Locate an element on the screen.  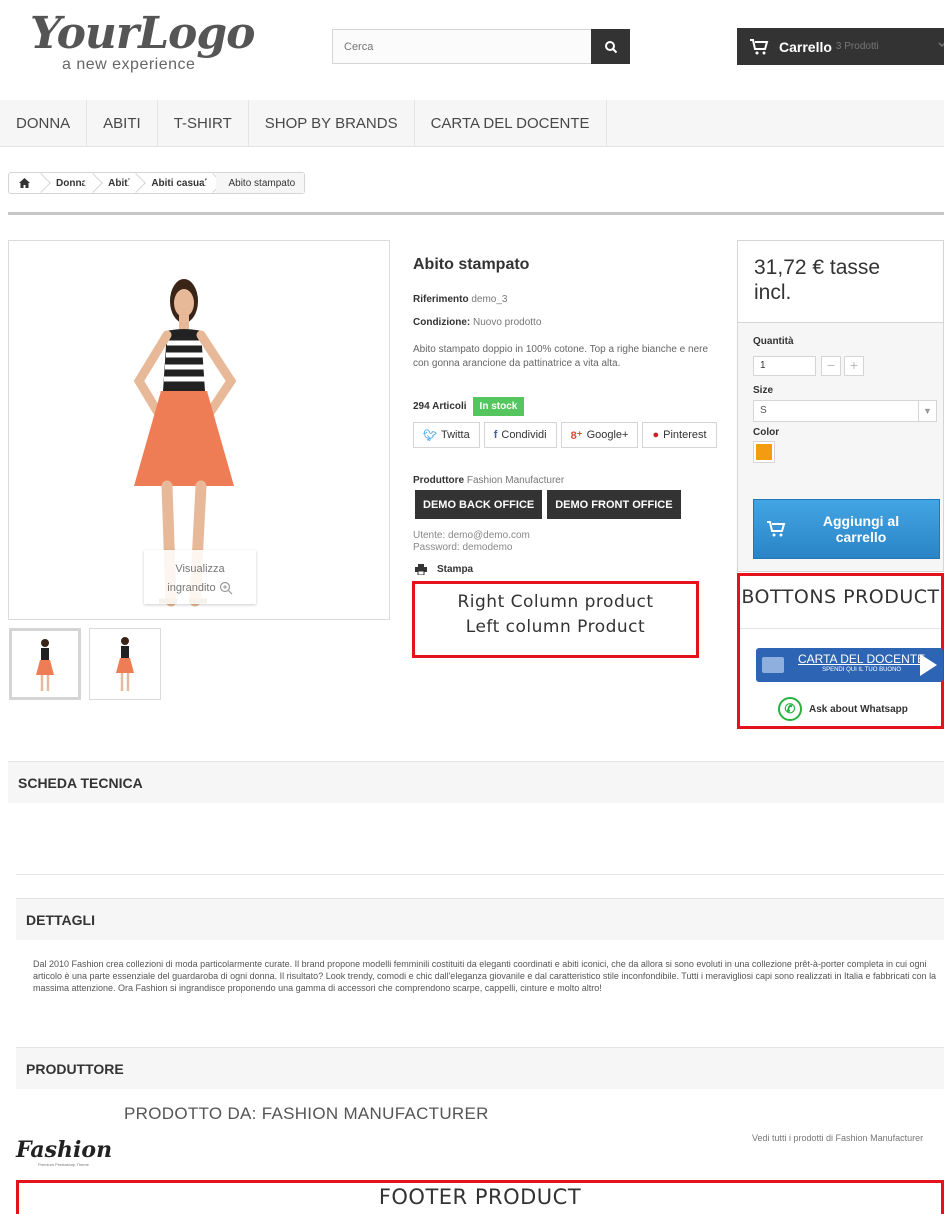
breadcrumb-home is located at coordinates (26, 183).